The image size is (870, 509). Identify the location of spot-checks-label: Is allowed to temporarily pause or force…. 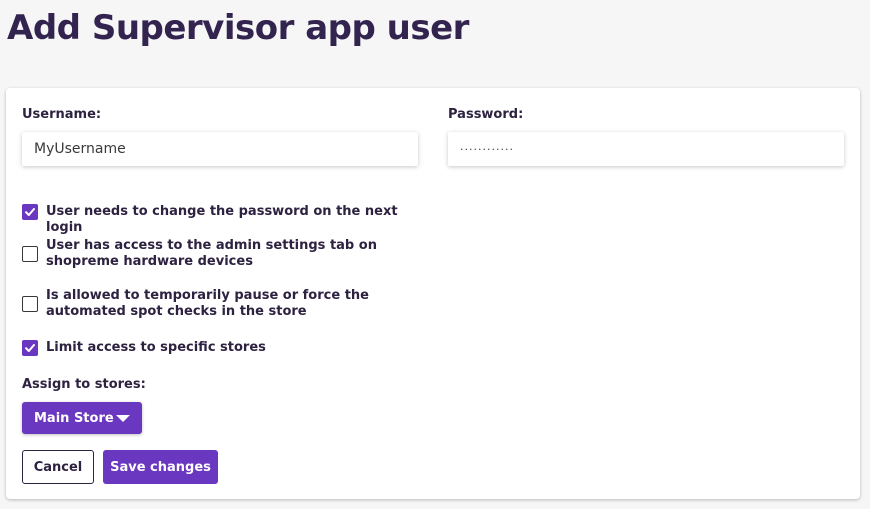
(207, 303).